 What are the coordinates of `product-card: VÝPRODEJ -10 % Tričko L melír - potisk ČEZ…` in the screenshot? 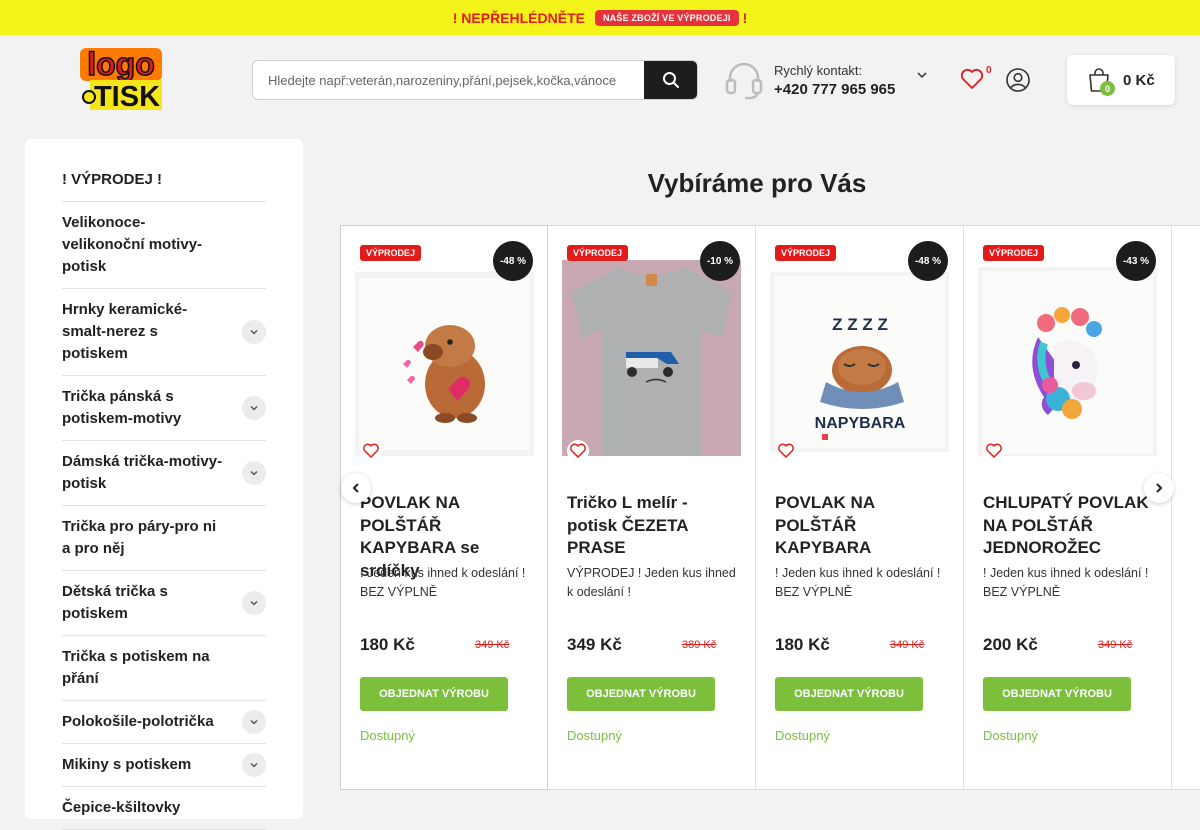 It's located at (652, 507).